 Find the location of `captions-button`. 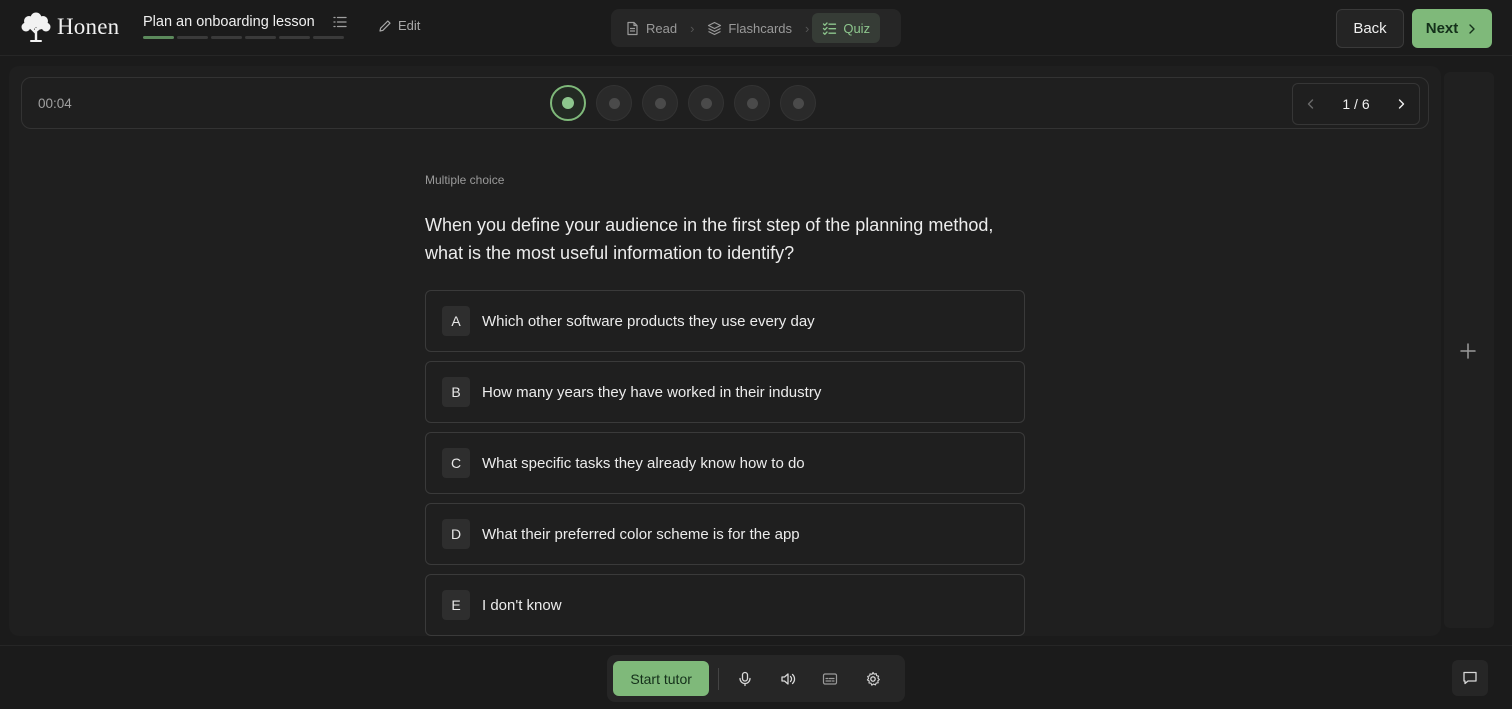

captions-button is located at coordinates (830, 679).